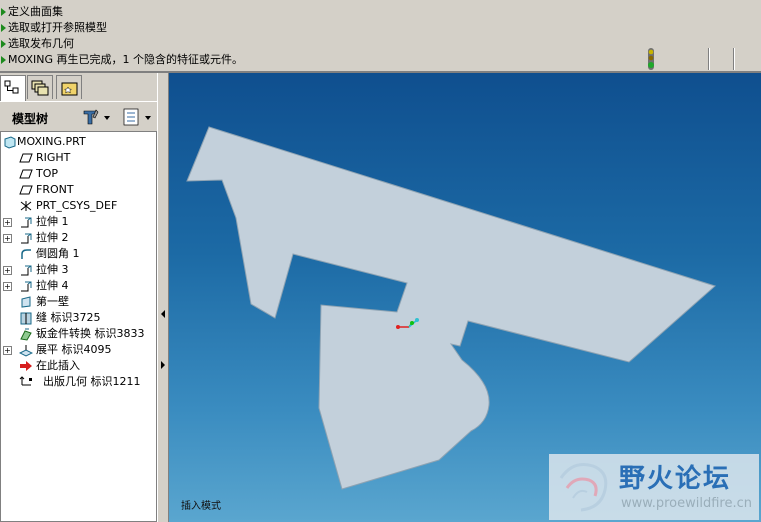 The width and height of the screenshot is (761, 522). I want to click on watermark-logo, so click(583, 487).